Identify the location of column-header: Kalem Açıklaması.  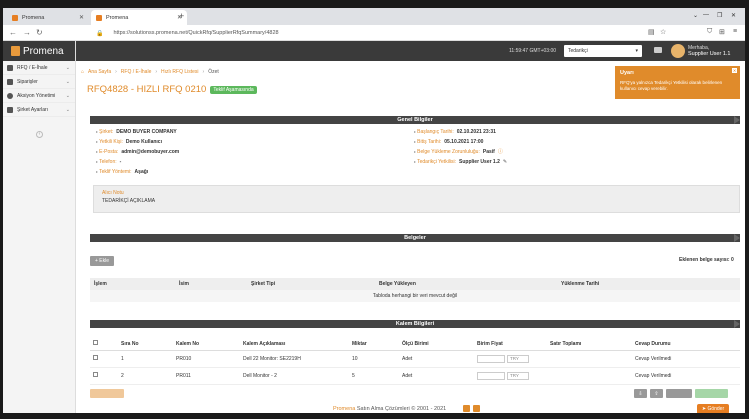
(294, 344).